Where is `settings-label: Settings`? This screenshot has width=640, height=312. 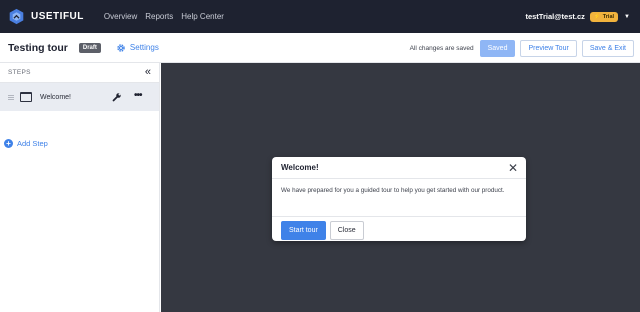 settings-label: Settings is located at coordinates (144, 47).